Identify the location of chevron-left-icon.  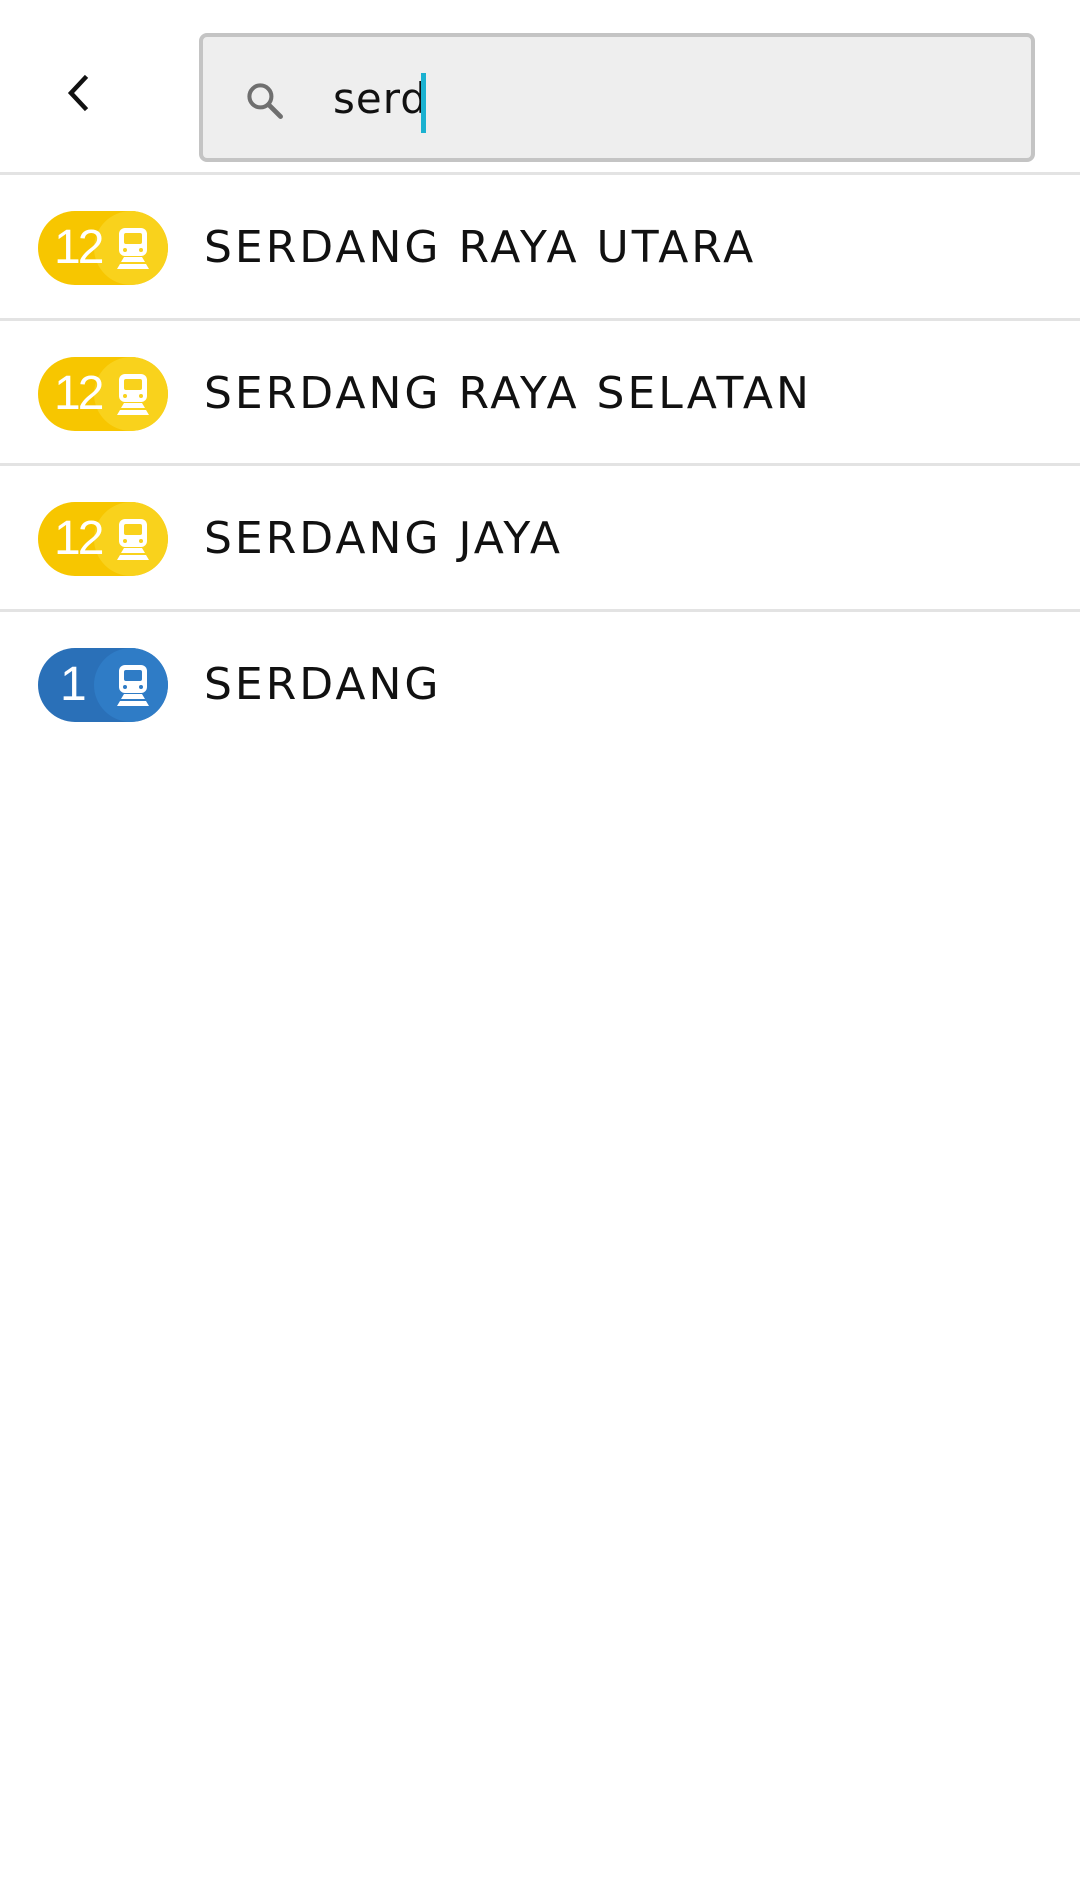
(78, 93).